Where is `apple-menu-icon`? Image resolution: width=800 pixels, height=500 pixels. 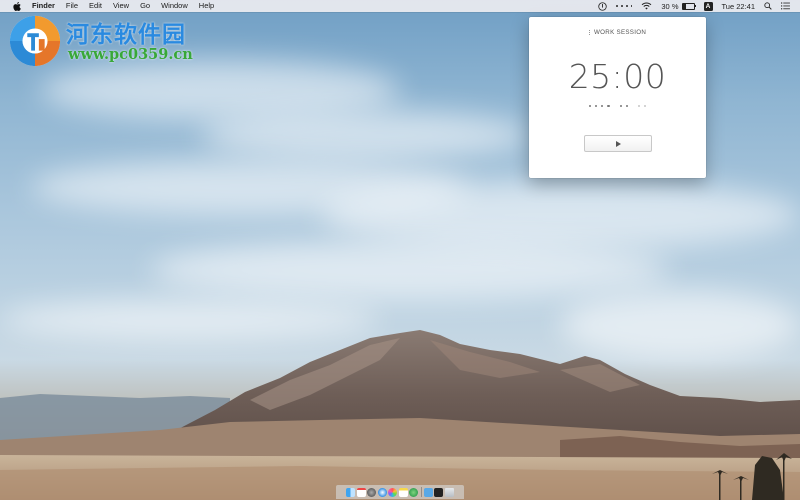 apple-menu-icon is located at coordinates (17, 6).